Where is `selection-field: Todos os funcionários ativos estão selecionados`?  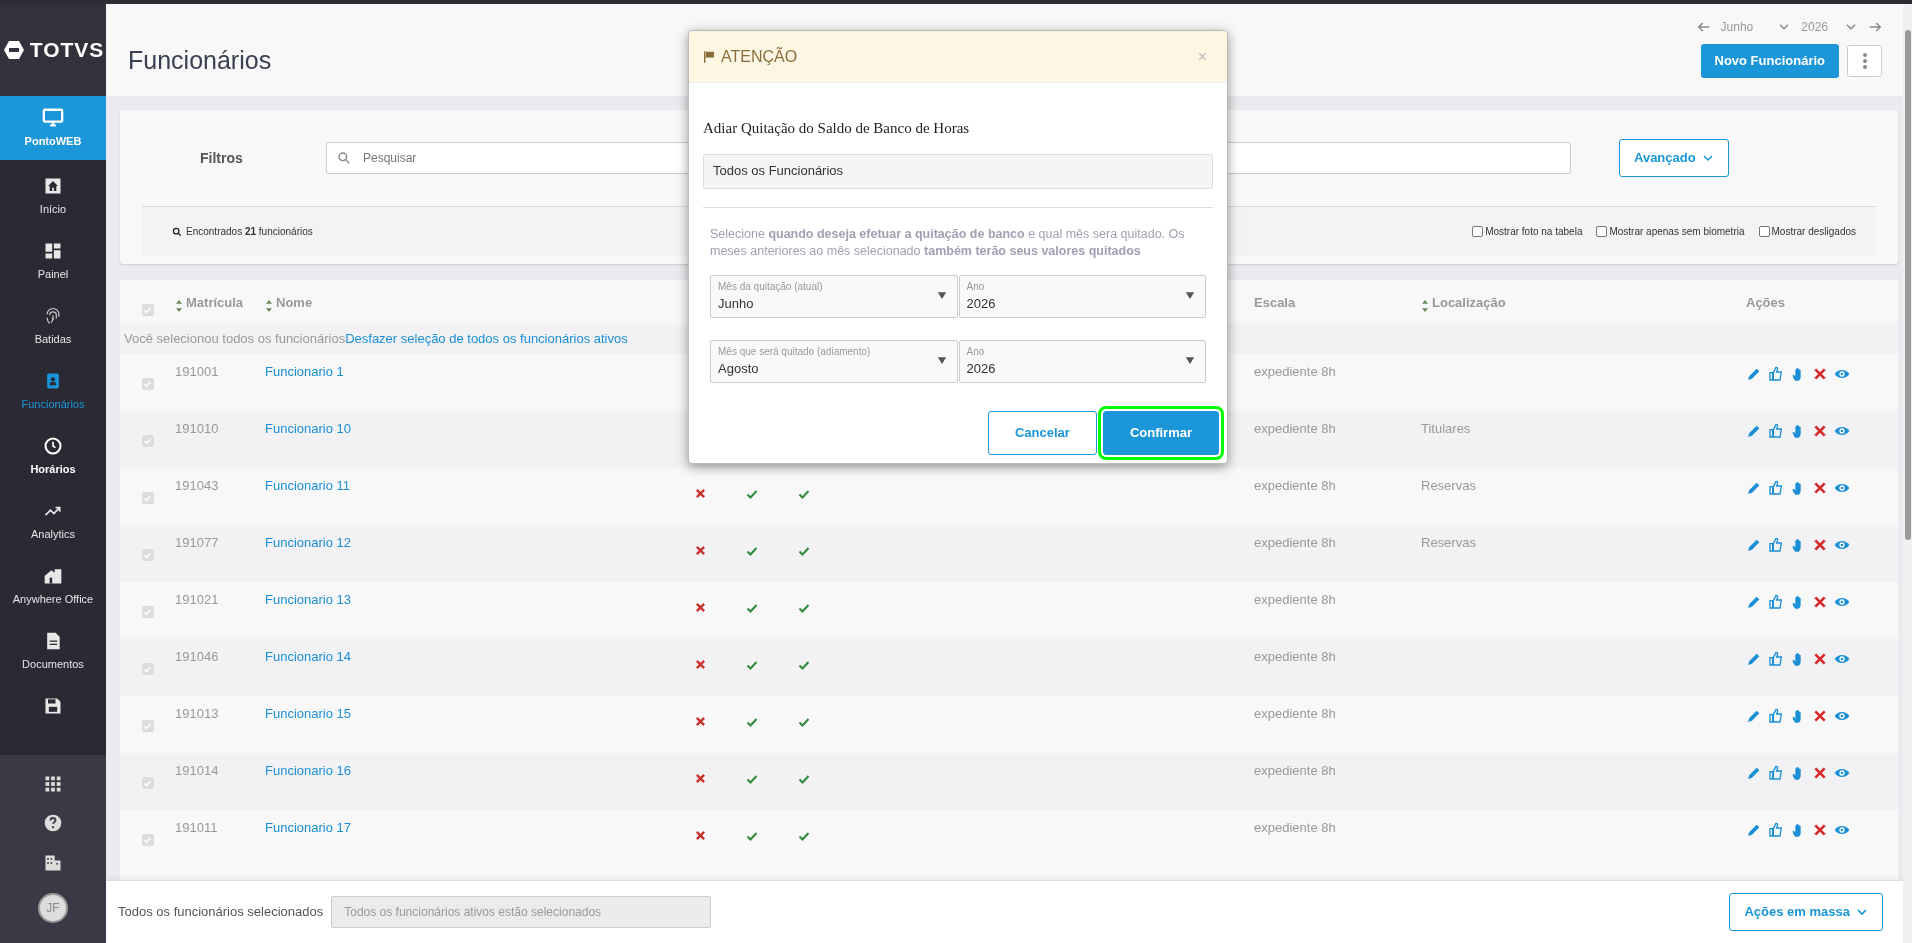 selection-field: Todos os funcionários ativos estão selecionados is located at coordinates (521, 912).